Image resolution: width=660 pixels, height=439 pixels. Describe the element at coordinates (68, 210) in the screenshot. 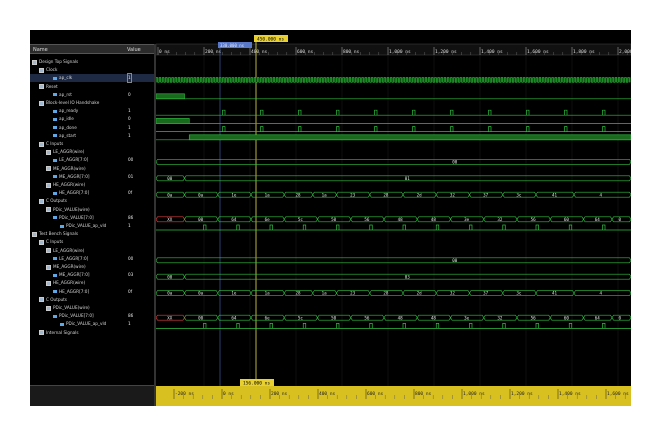

I see `signal-name: PDic_VALUE(wire)` at that location.